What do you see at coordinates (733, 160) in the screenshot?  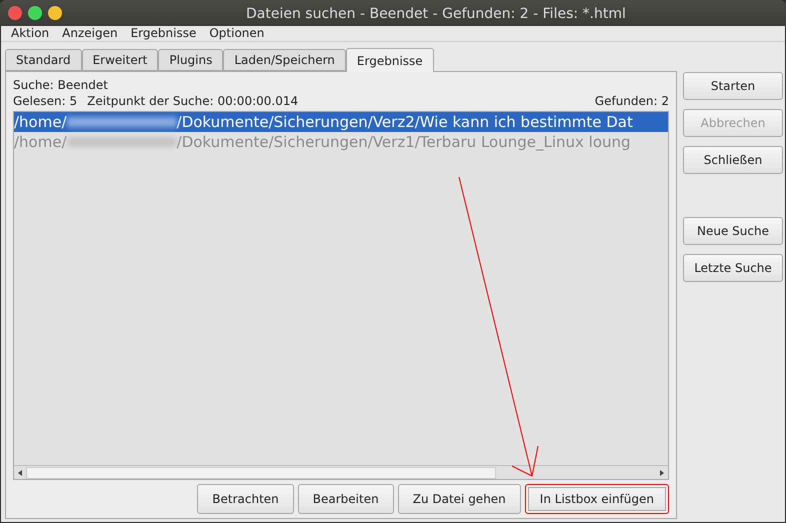 I see `close-button: Schließen` at bounding box center [733, 160].